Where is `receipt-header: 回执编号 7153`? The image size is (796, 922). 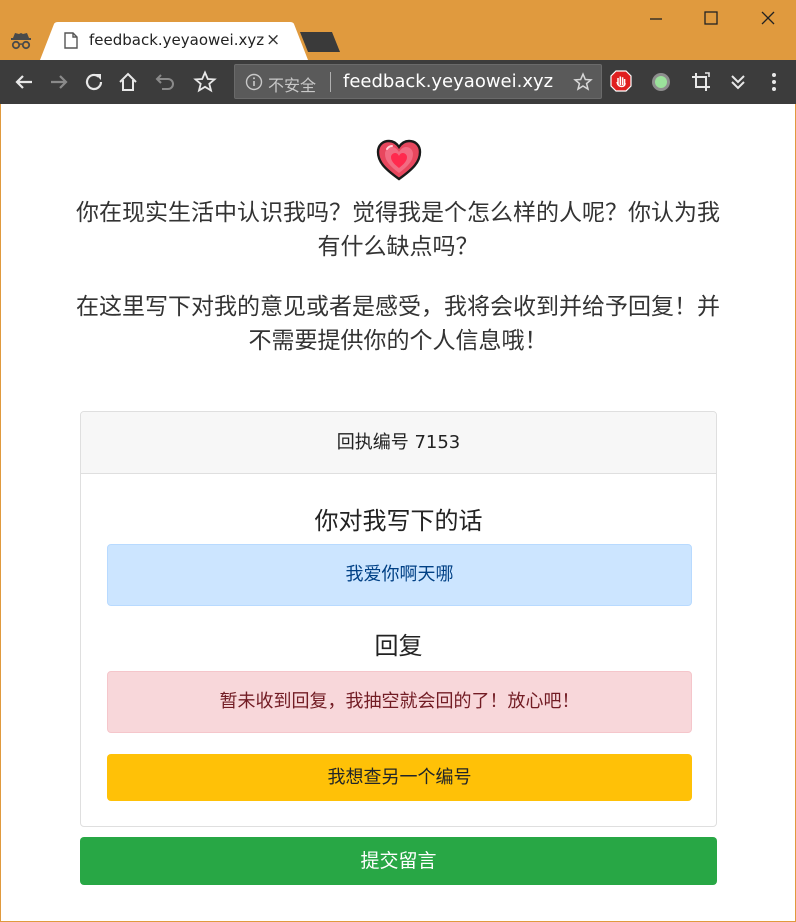
receipt-header: 回执编号 7153 is located at coordinates (398, 443).